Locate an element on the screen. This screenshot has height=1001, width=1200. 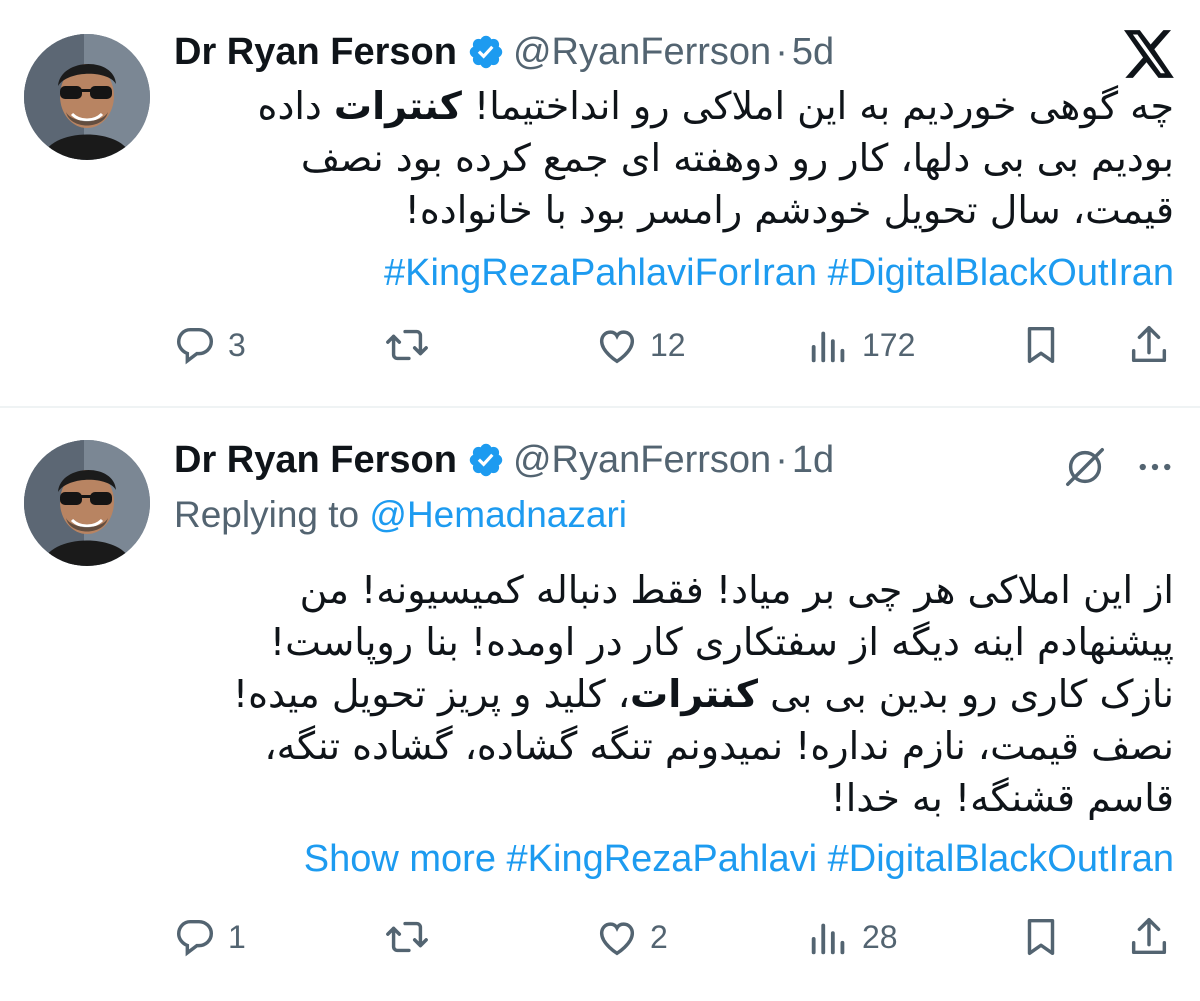
views-button: 28 is located at coordinates (852, 937).